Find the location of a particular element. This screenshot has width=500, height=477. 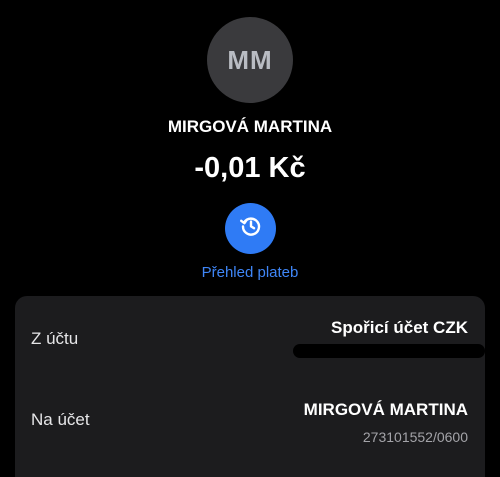

contact-name: MIRGOVÁ MARTINA is located at coordinates (250, 126).